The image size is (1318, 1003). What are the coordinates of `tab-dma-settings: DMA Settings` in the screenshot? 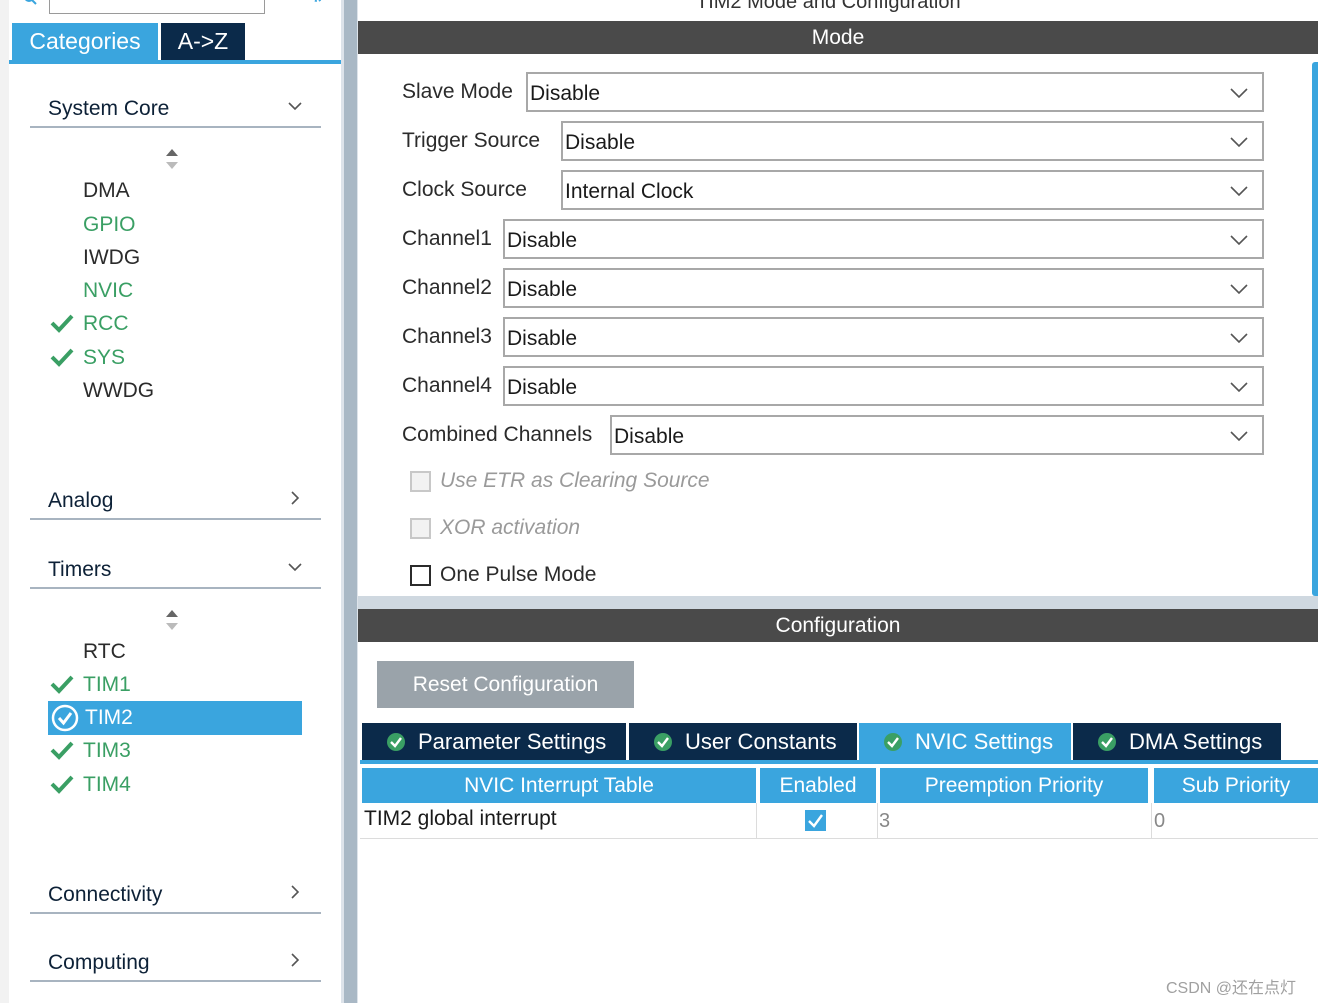 It's located at (1177, 741).